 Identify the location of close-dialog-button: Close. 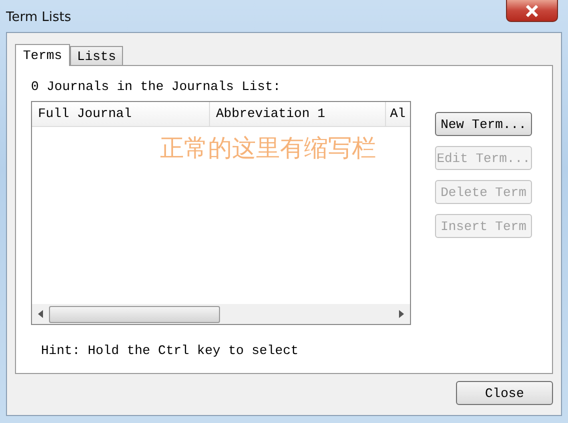
(504, 393).